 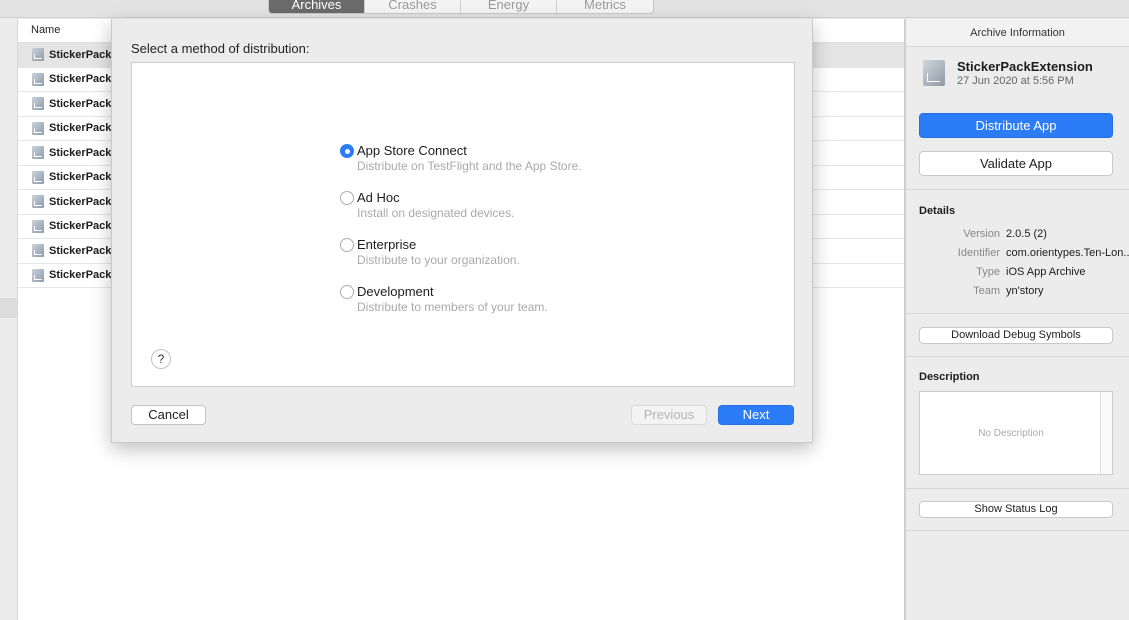 I want to click on help-button: ?, so click(x=161, y=359).